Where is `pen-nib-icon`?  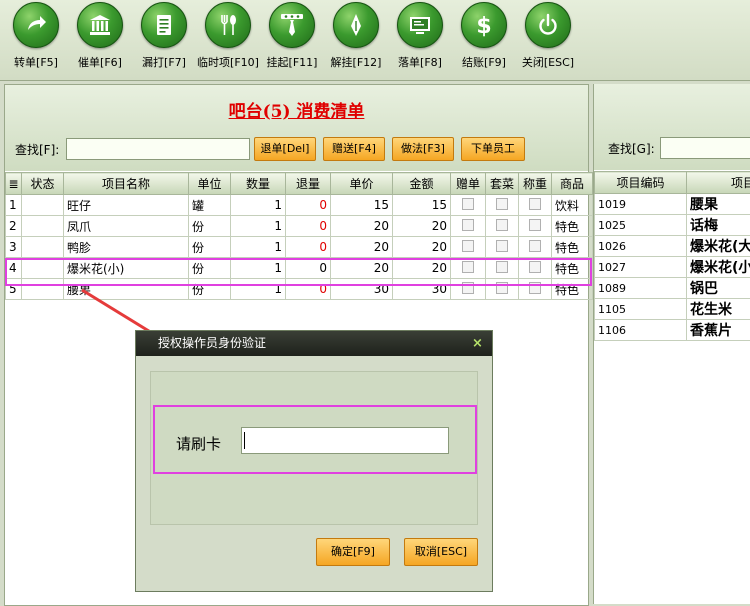 pen-nib-icon is located at coordinates (356, 25).